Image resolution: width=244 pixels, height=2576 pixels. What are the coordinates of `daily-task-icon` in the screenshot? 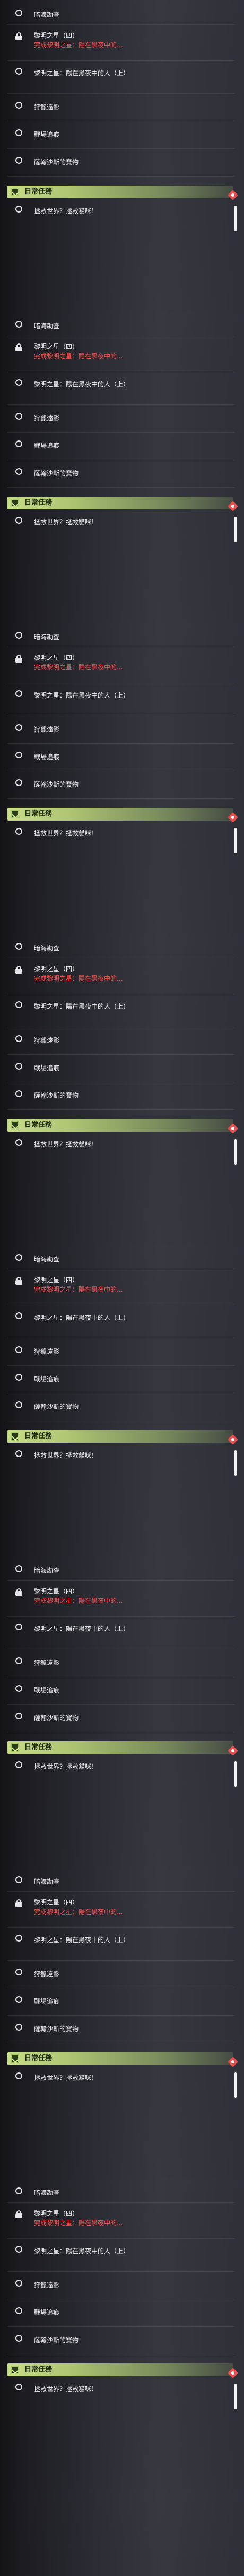 It's located at (15, 814).